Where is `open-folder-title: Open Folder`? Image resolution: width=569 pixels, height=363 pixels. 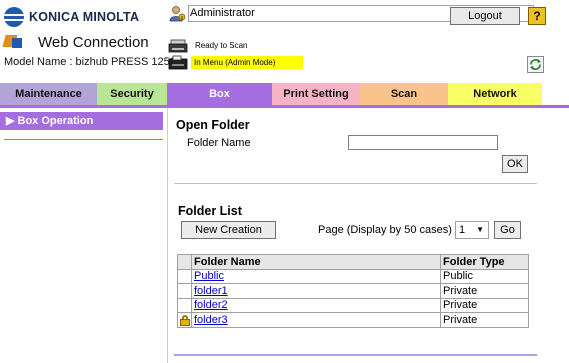 open-folder-title: Open Folder is located at coordinates (213, 125).